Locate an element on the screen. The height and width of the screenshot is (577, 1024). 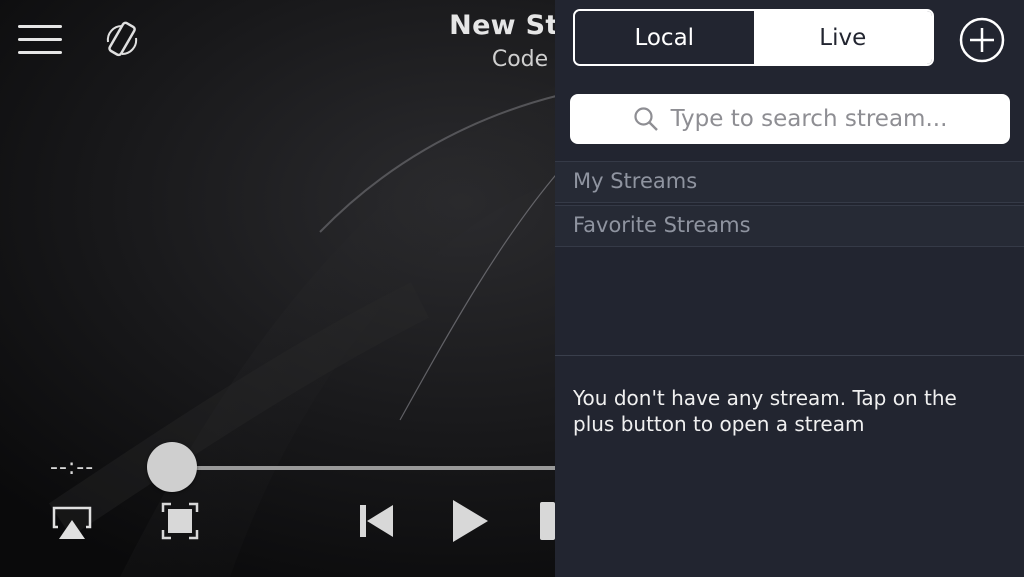
plus-circle-icon is located at coordinates (982, 40).